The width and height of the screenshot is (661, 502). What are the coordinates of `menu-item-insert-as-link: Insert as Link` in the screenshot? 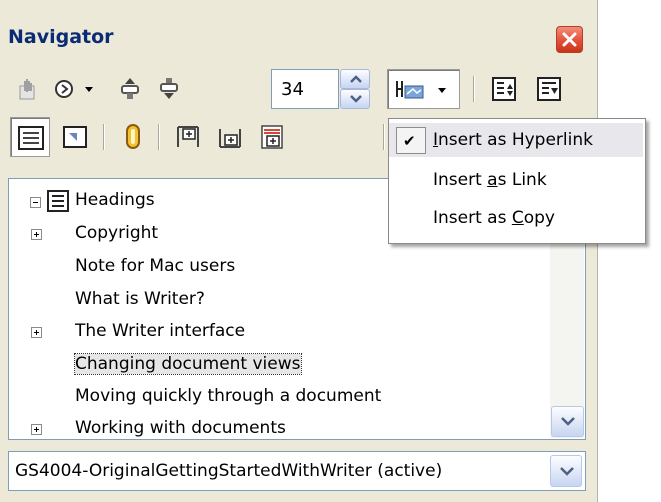 It's located at (516, 180).